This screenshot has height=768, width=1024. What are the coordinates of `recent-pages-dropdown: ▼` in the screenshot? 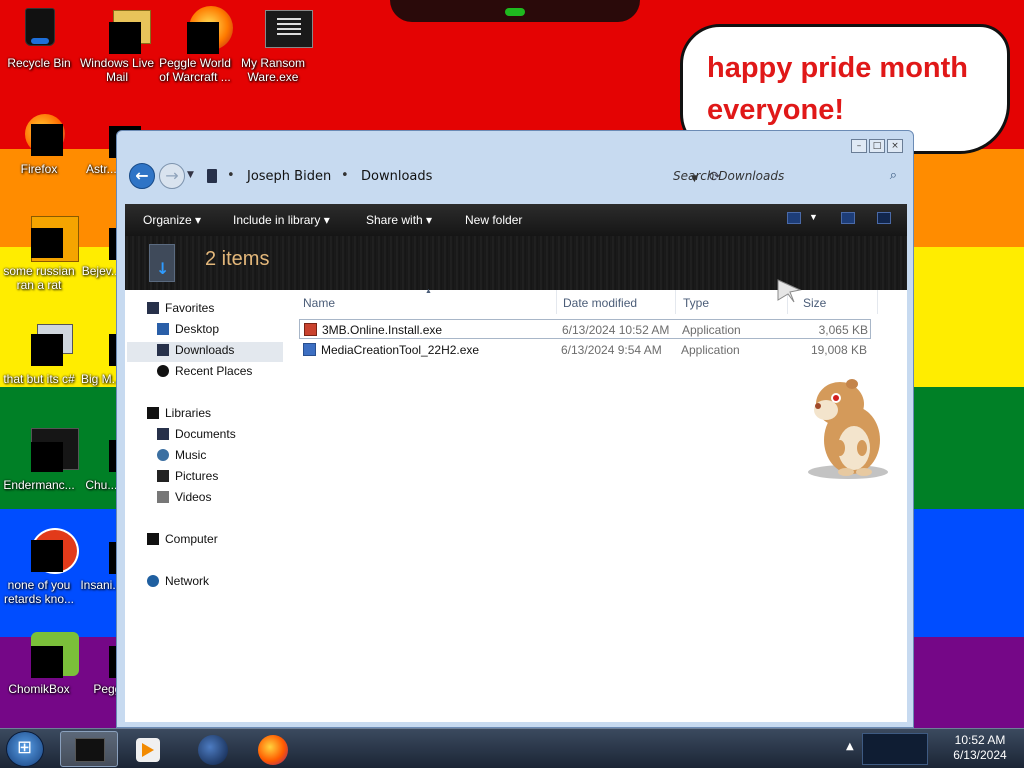 It's located at (190, 175).